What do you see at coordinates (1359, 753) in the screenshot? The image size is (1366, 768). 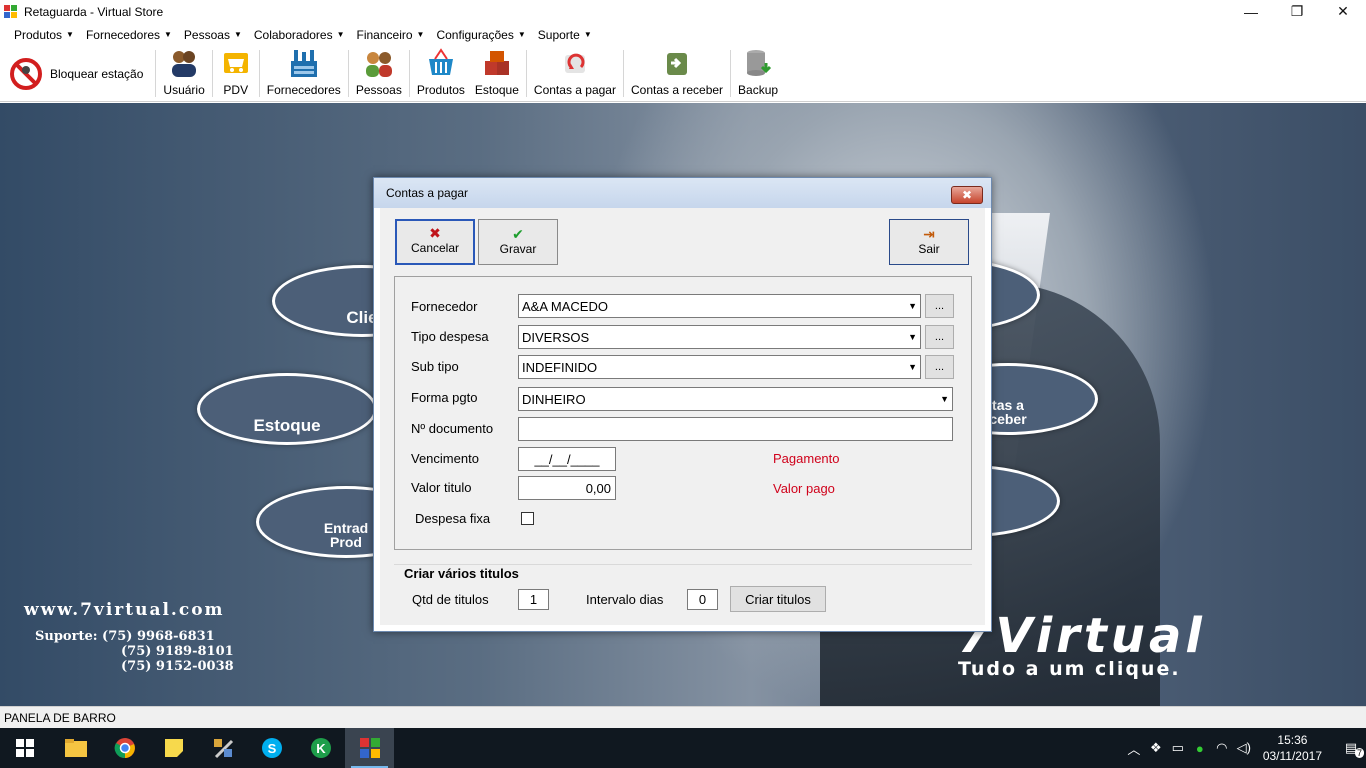 I see `notification-count: 7` at bounding box center [1359, 753].